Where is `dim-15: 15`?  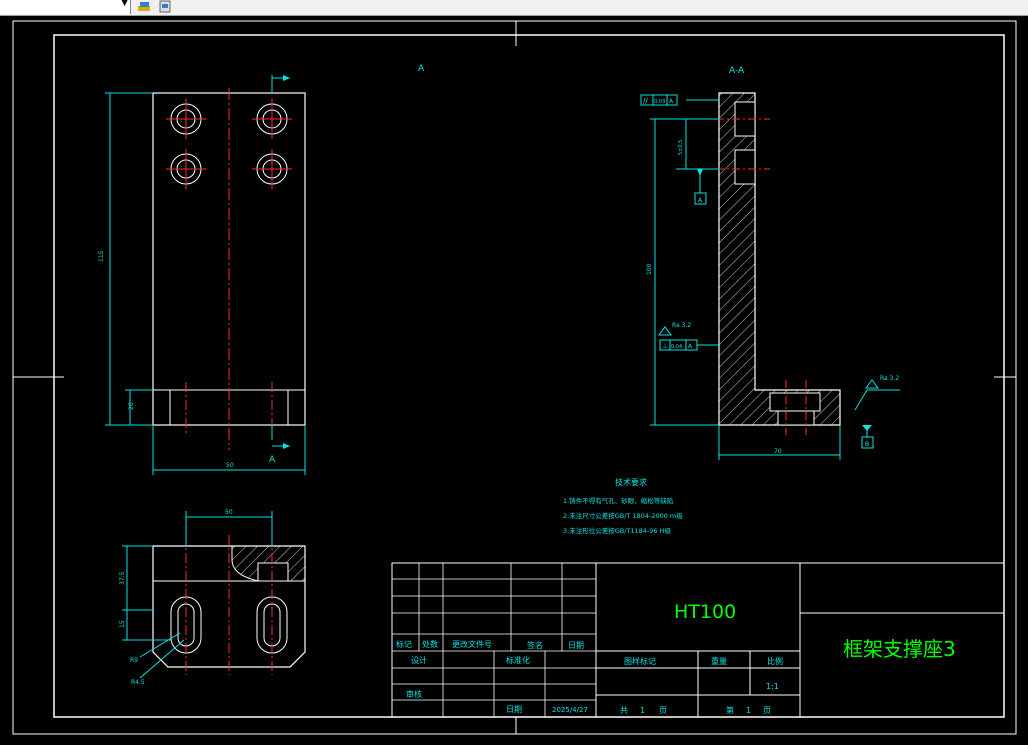 dim-15: 15 is located at coordinates (122, 624).